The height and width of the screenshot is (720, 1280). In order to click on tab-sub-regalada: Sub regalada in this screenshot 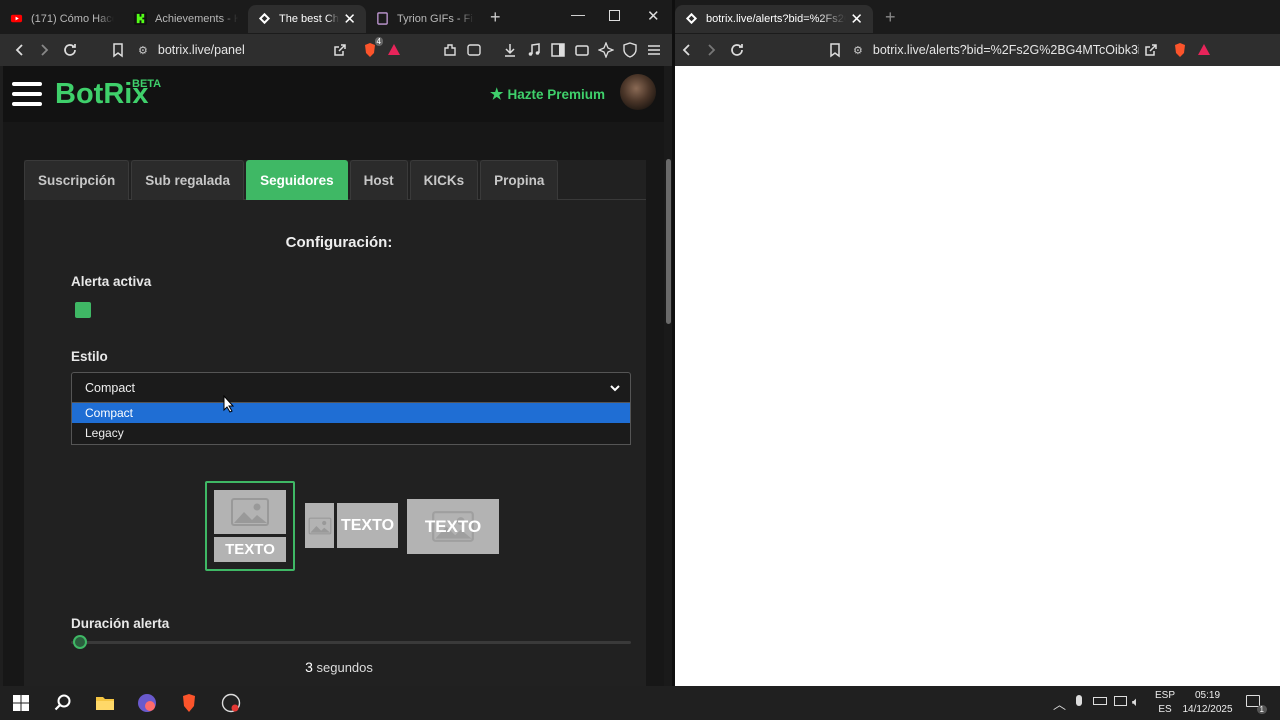, I will do `click(188, 180)`.